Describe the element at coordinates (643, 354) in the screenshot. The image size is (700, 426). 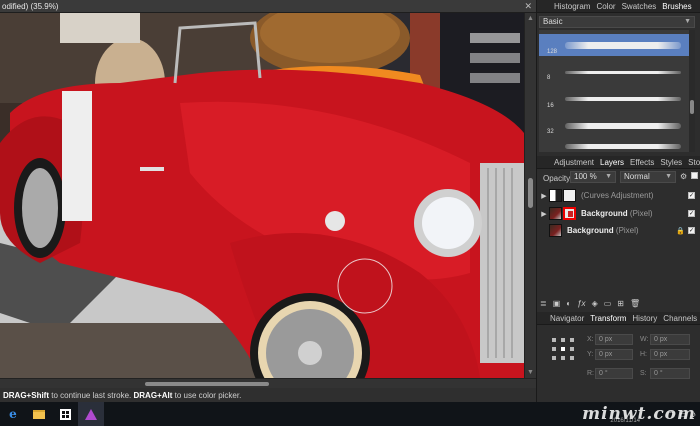
I see `h-label: H:` at that location.